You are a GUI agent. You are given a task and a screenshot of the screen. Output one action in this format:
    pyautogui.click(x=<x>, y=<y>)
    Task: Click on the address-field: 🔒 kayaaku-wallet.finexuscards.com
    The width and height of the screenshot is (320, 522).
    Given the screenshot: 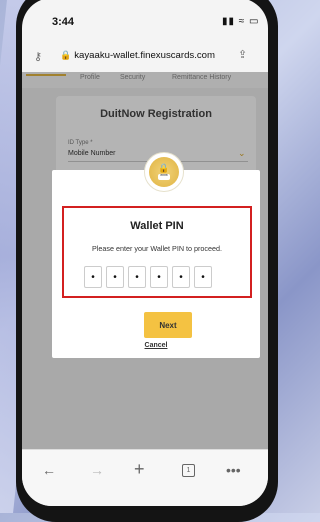 What is the action you would take?
    pyautogui.click(x=137, y=55)
    